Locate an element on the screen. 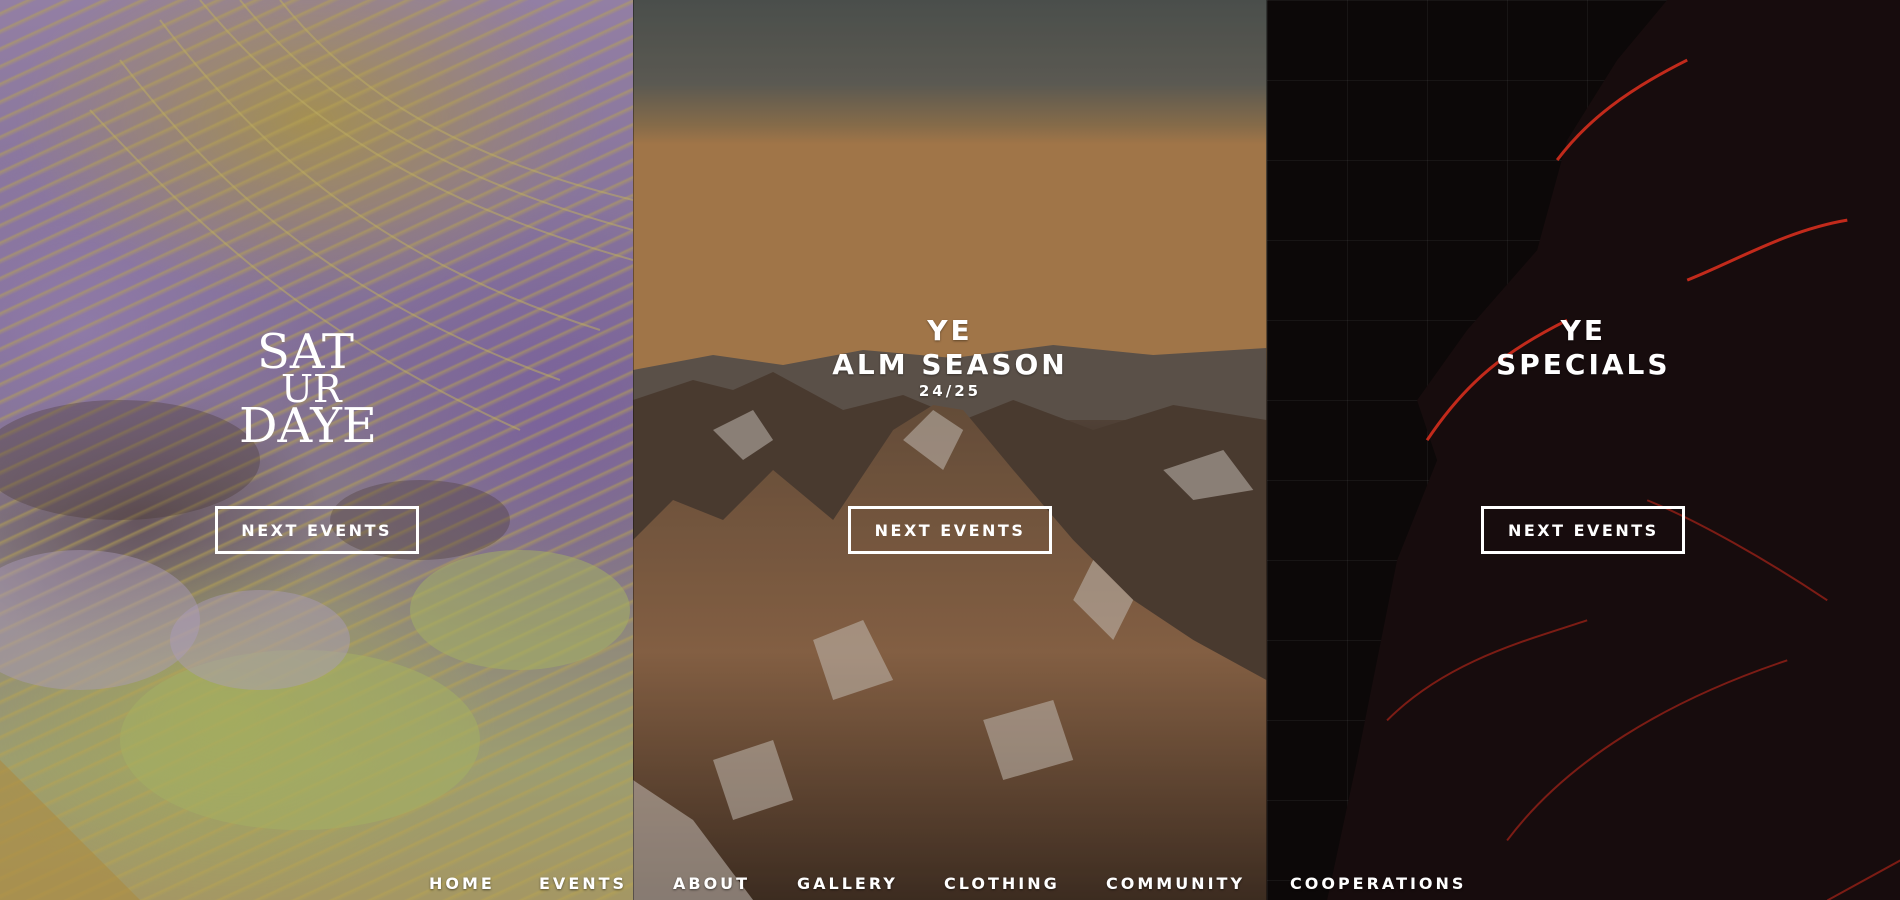 Image resolution: width=1900 pixels, height=900 pixels. svg-text: DAYE is located at coordinates (308, 424).